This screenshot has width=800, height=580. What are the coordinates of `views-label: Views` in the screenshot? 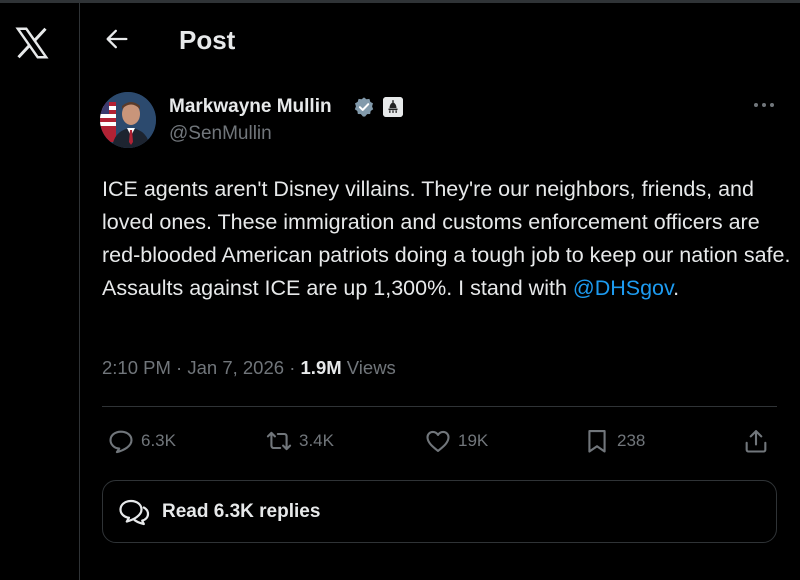 It's located at (371, 367).